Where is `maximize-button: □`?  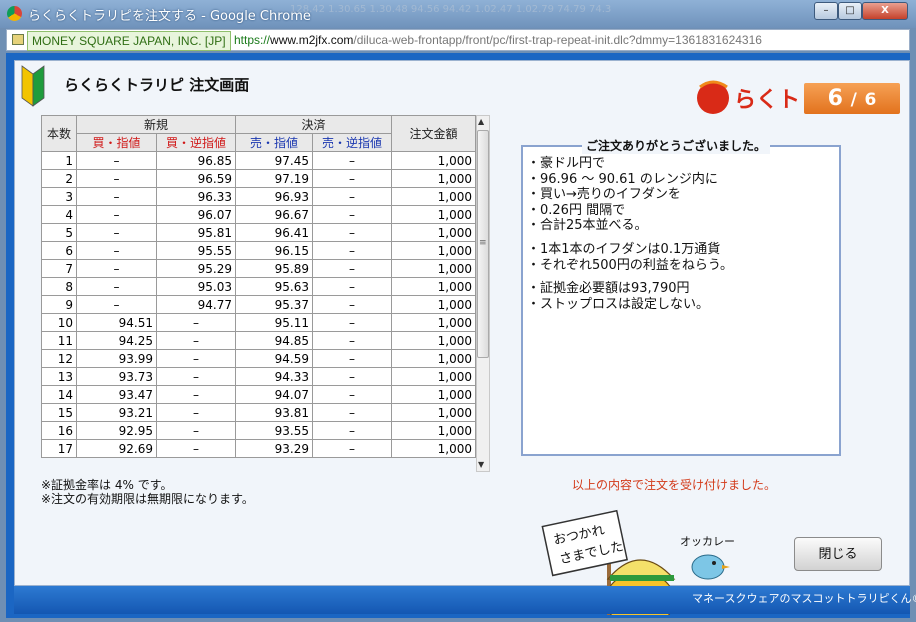 maximize-button: □ is located at coordinates (850, 11).